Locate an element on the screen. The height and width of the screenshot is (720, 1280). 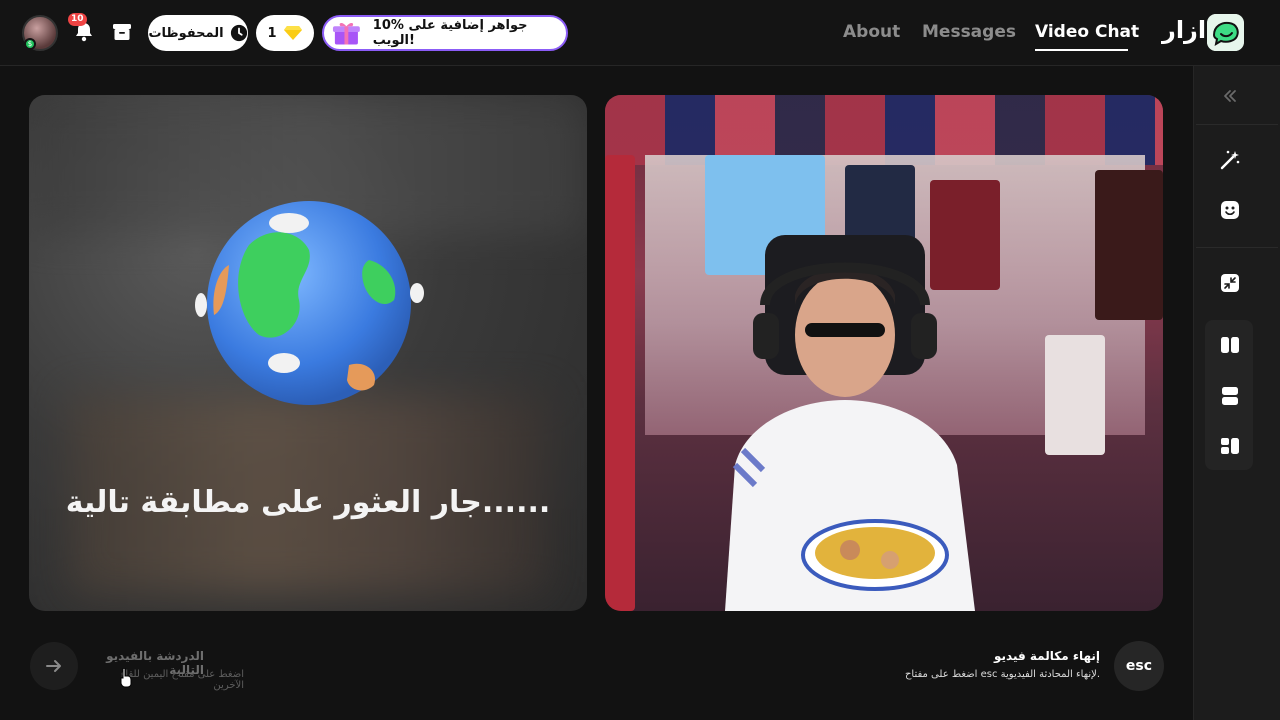
layout-split-horizontal-icon is located at coordinates (1230, 396).